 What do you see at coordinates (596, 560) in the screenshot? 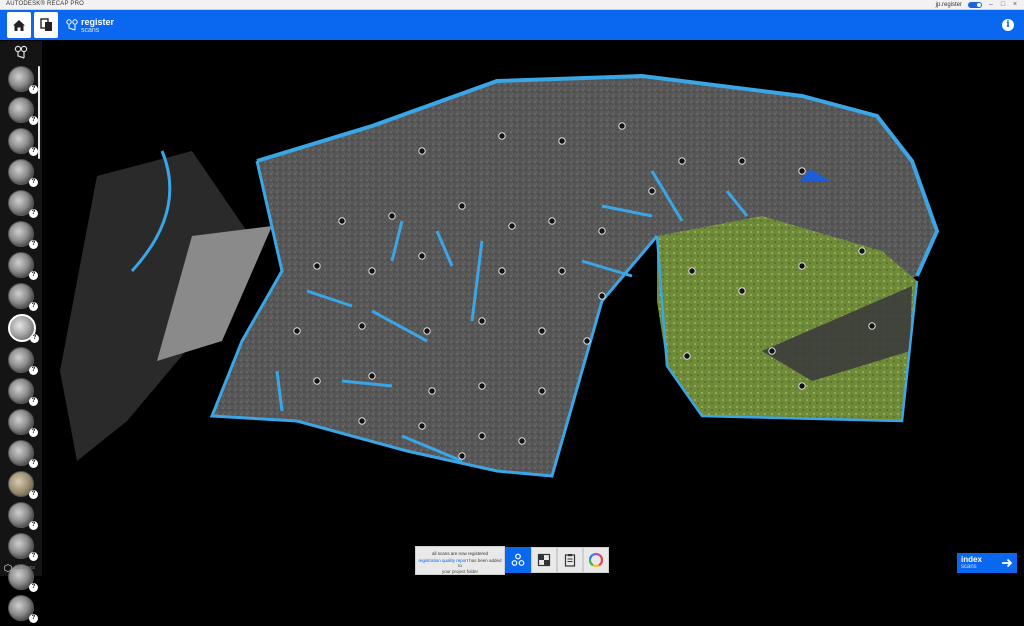
I see `color-mode-button` at bounding box center [596, 560].